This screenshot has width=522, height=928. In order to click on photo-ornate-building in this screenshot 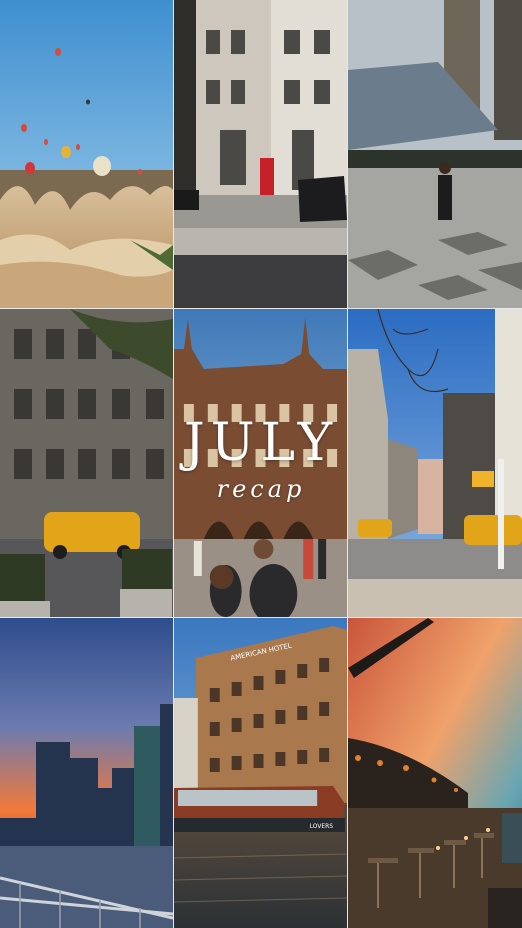, I will do `click(86, 463)`.